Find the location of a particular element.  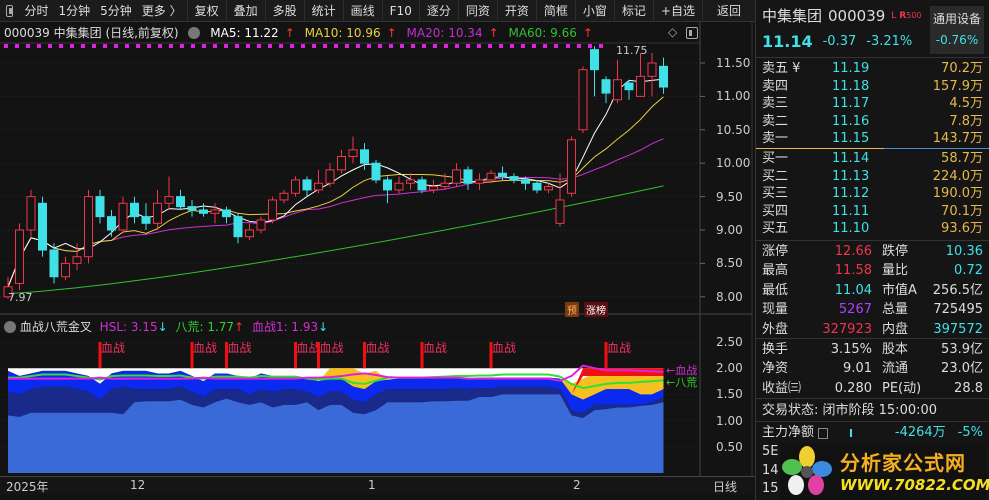

tag-zhangbang: 涨榜 is located at coordinates (596, 309).